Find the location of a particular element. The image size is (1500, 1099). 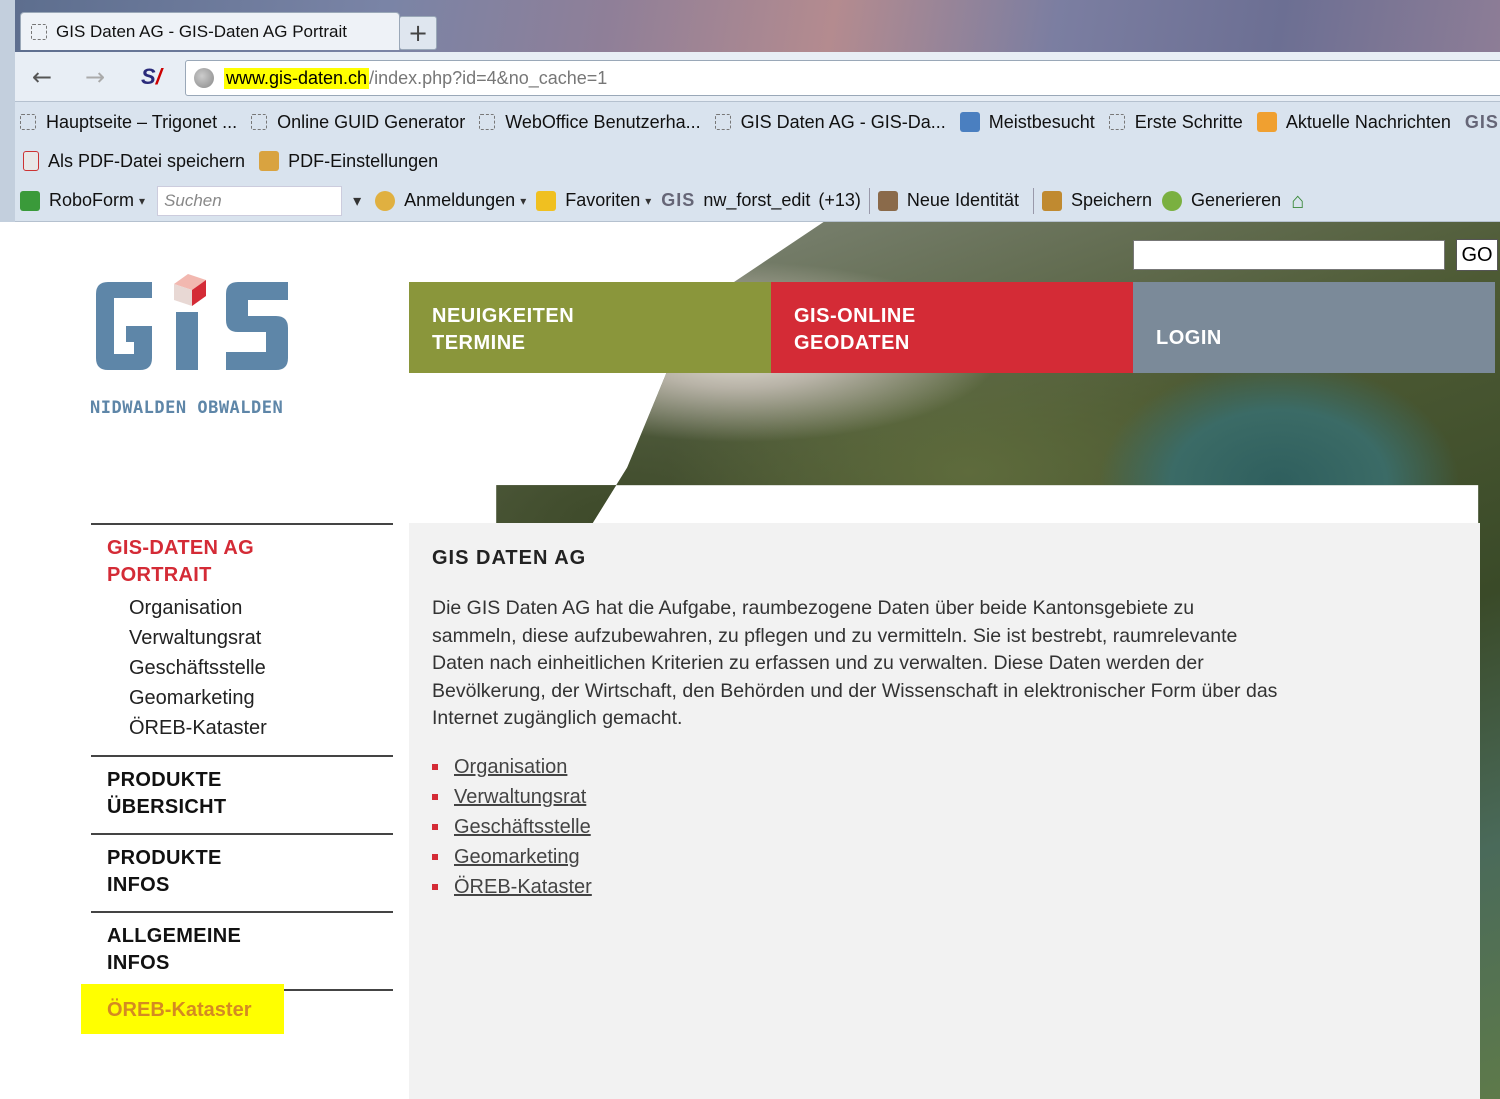

title-bar: GIS Daten AG - GIS-Daten AG Portrait + is located at coordinates (757, 26).